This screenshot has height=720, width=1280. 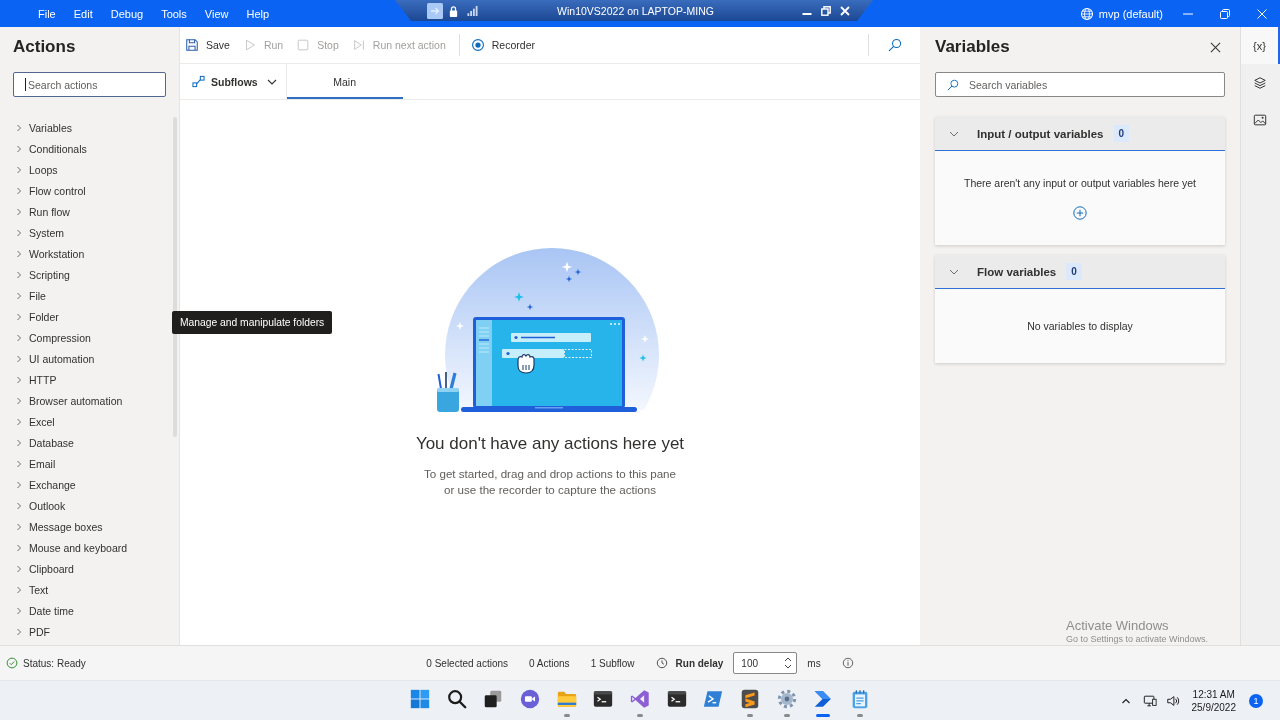 What do you see at coordinates (788, 659) in the screenshot?
I see `up-caret-icon` at bounding box center [788, 659].